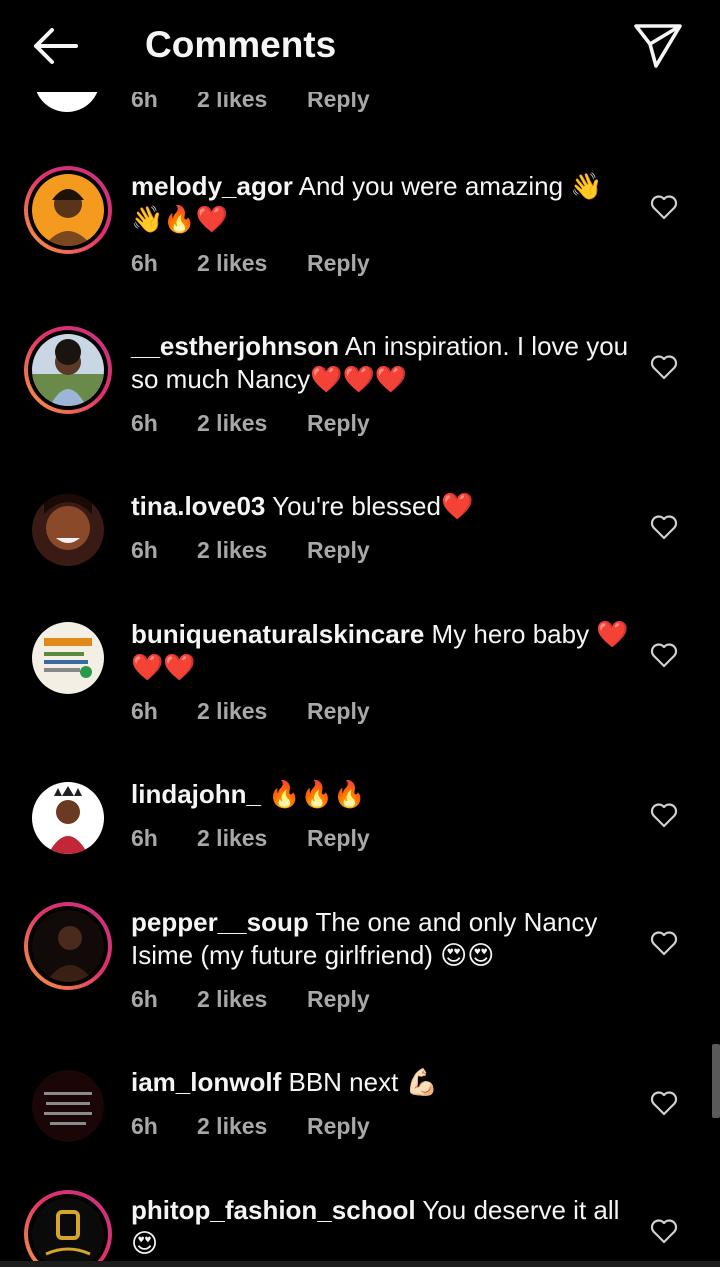 The image size is (720, 1267). Describe the element at coordinates (360, 46) in the screenshot. I see `header-bar: Comments` at that location.